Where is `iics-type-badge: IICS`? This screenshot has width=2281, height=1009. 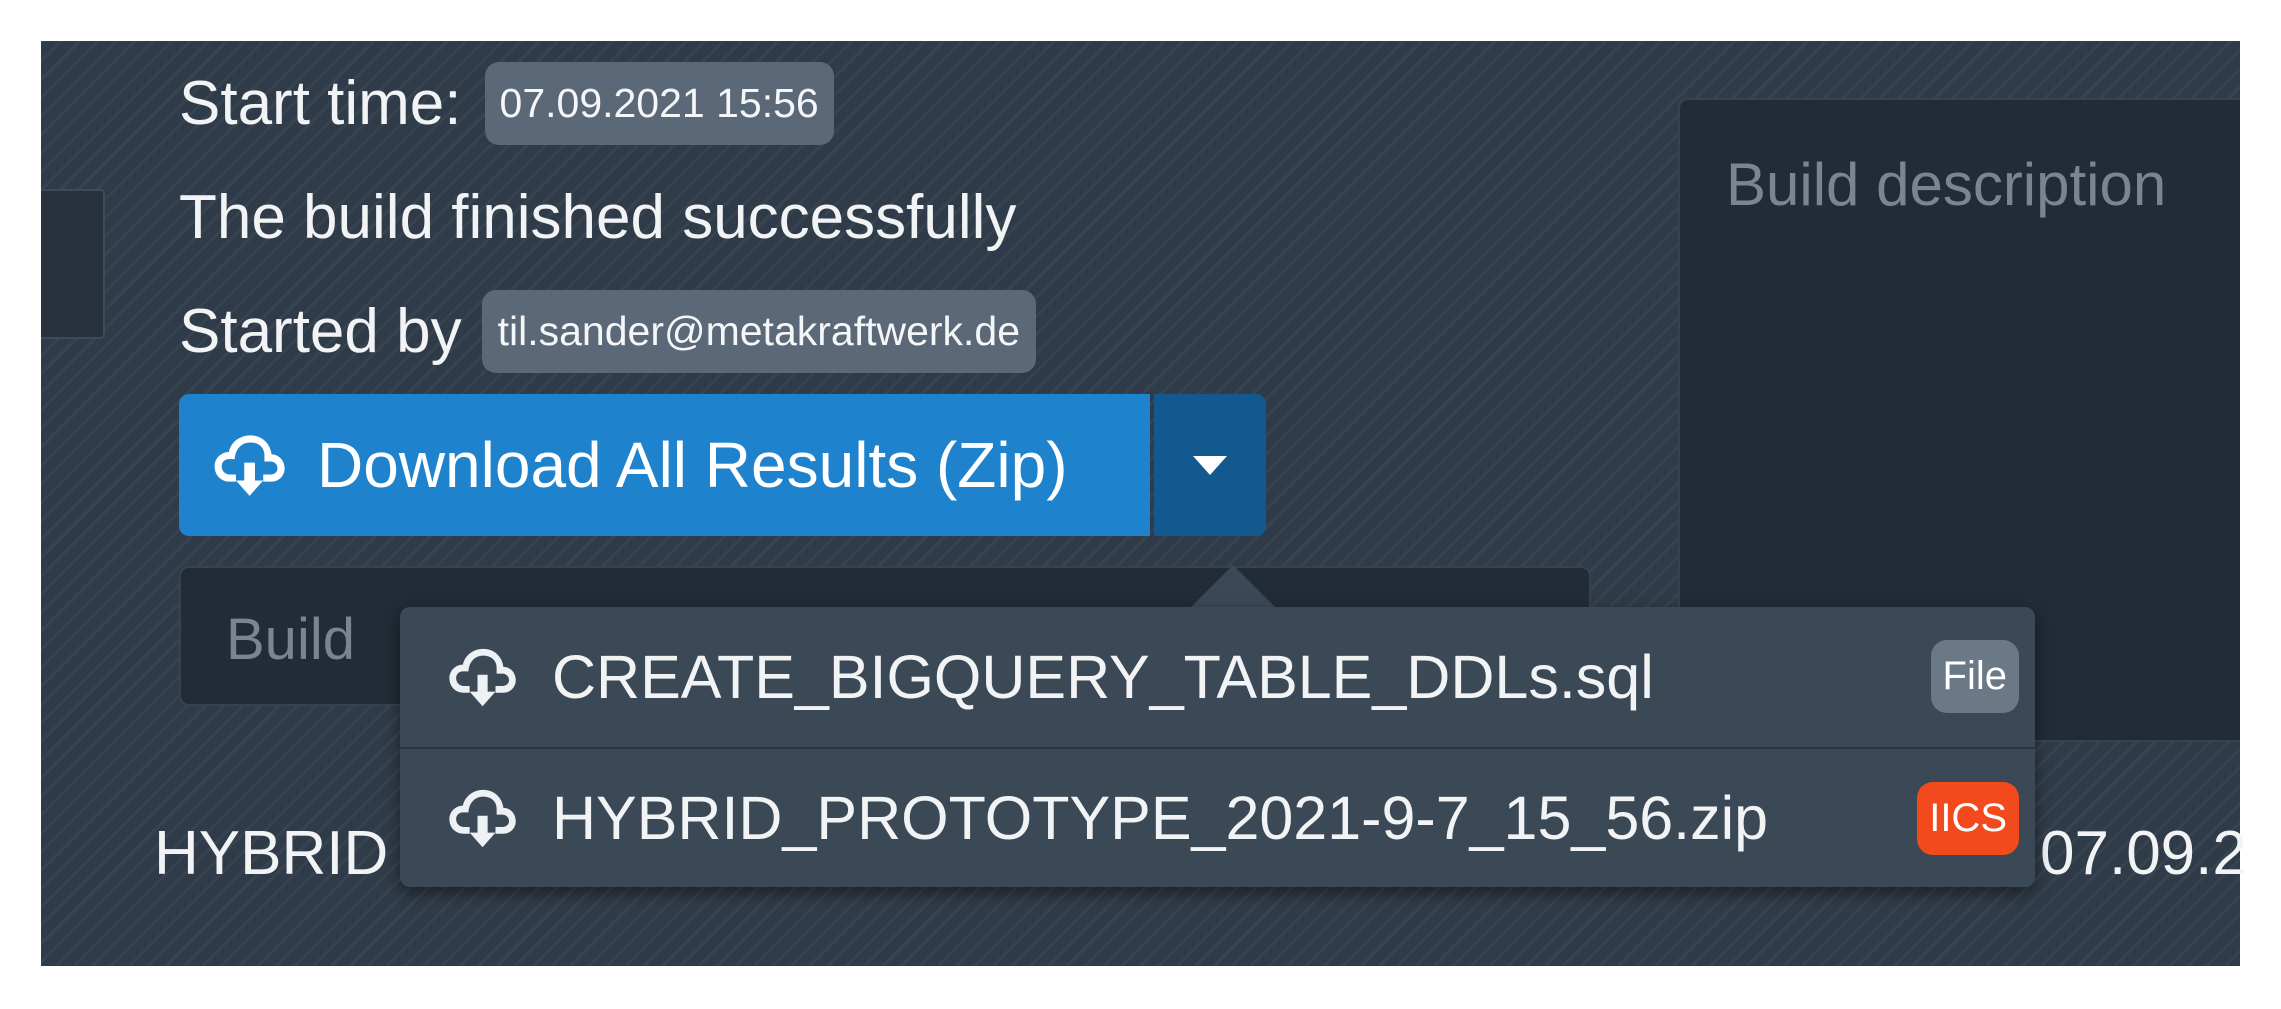
iics-type-badge: IICS is located at coordinates (1968, 818).